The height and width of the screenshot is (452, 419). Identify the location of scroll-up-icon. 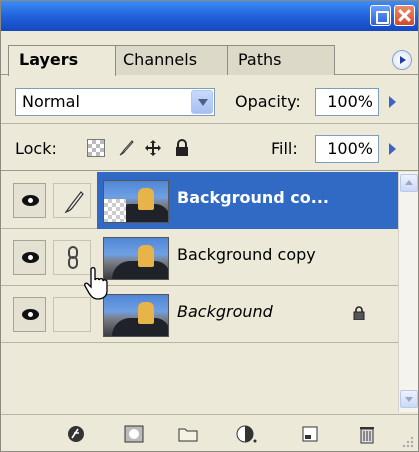
(409, 183).